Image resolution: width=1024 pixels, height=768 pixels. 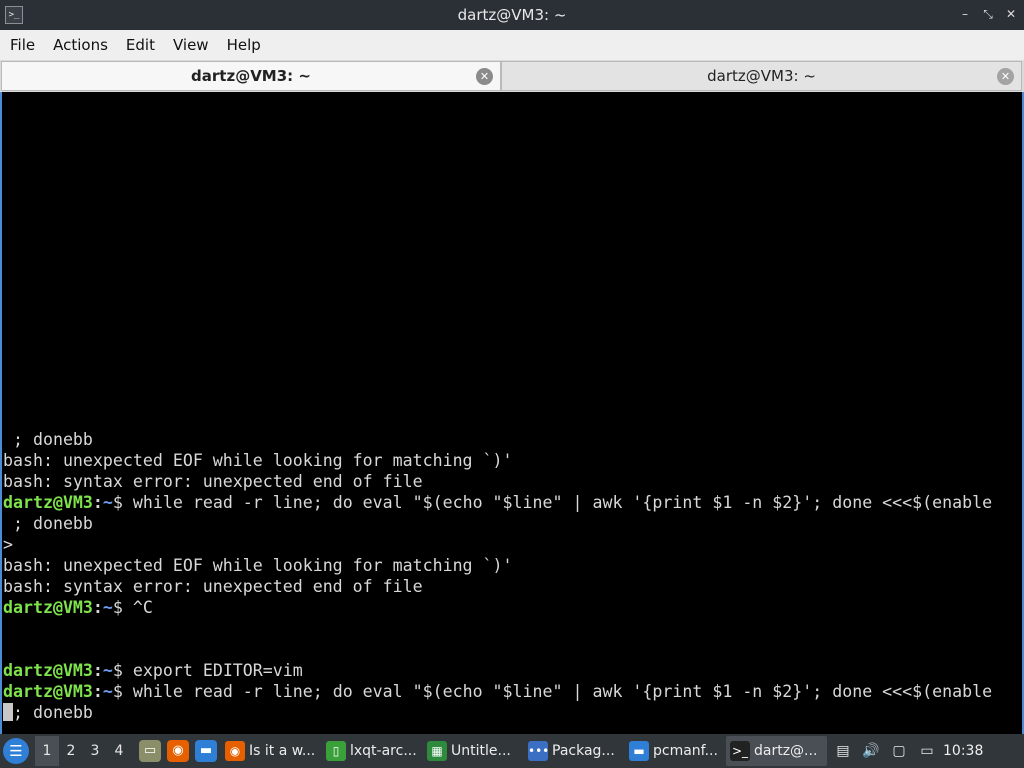 I want to click on menu-help: Help, so click(x=244, y=45).